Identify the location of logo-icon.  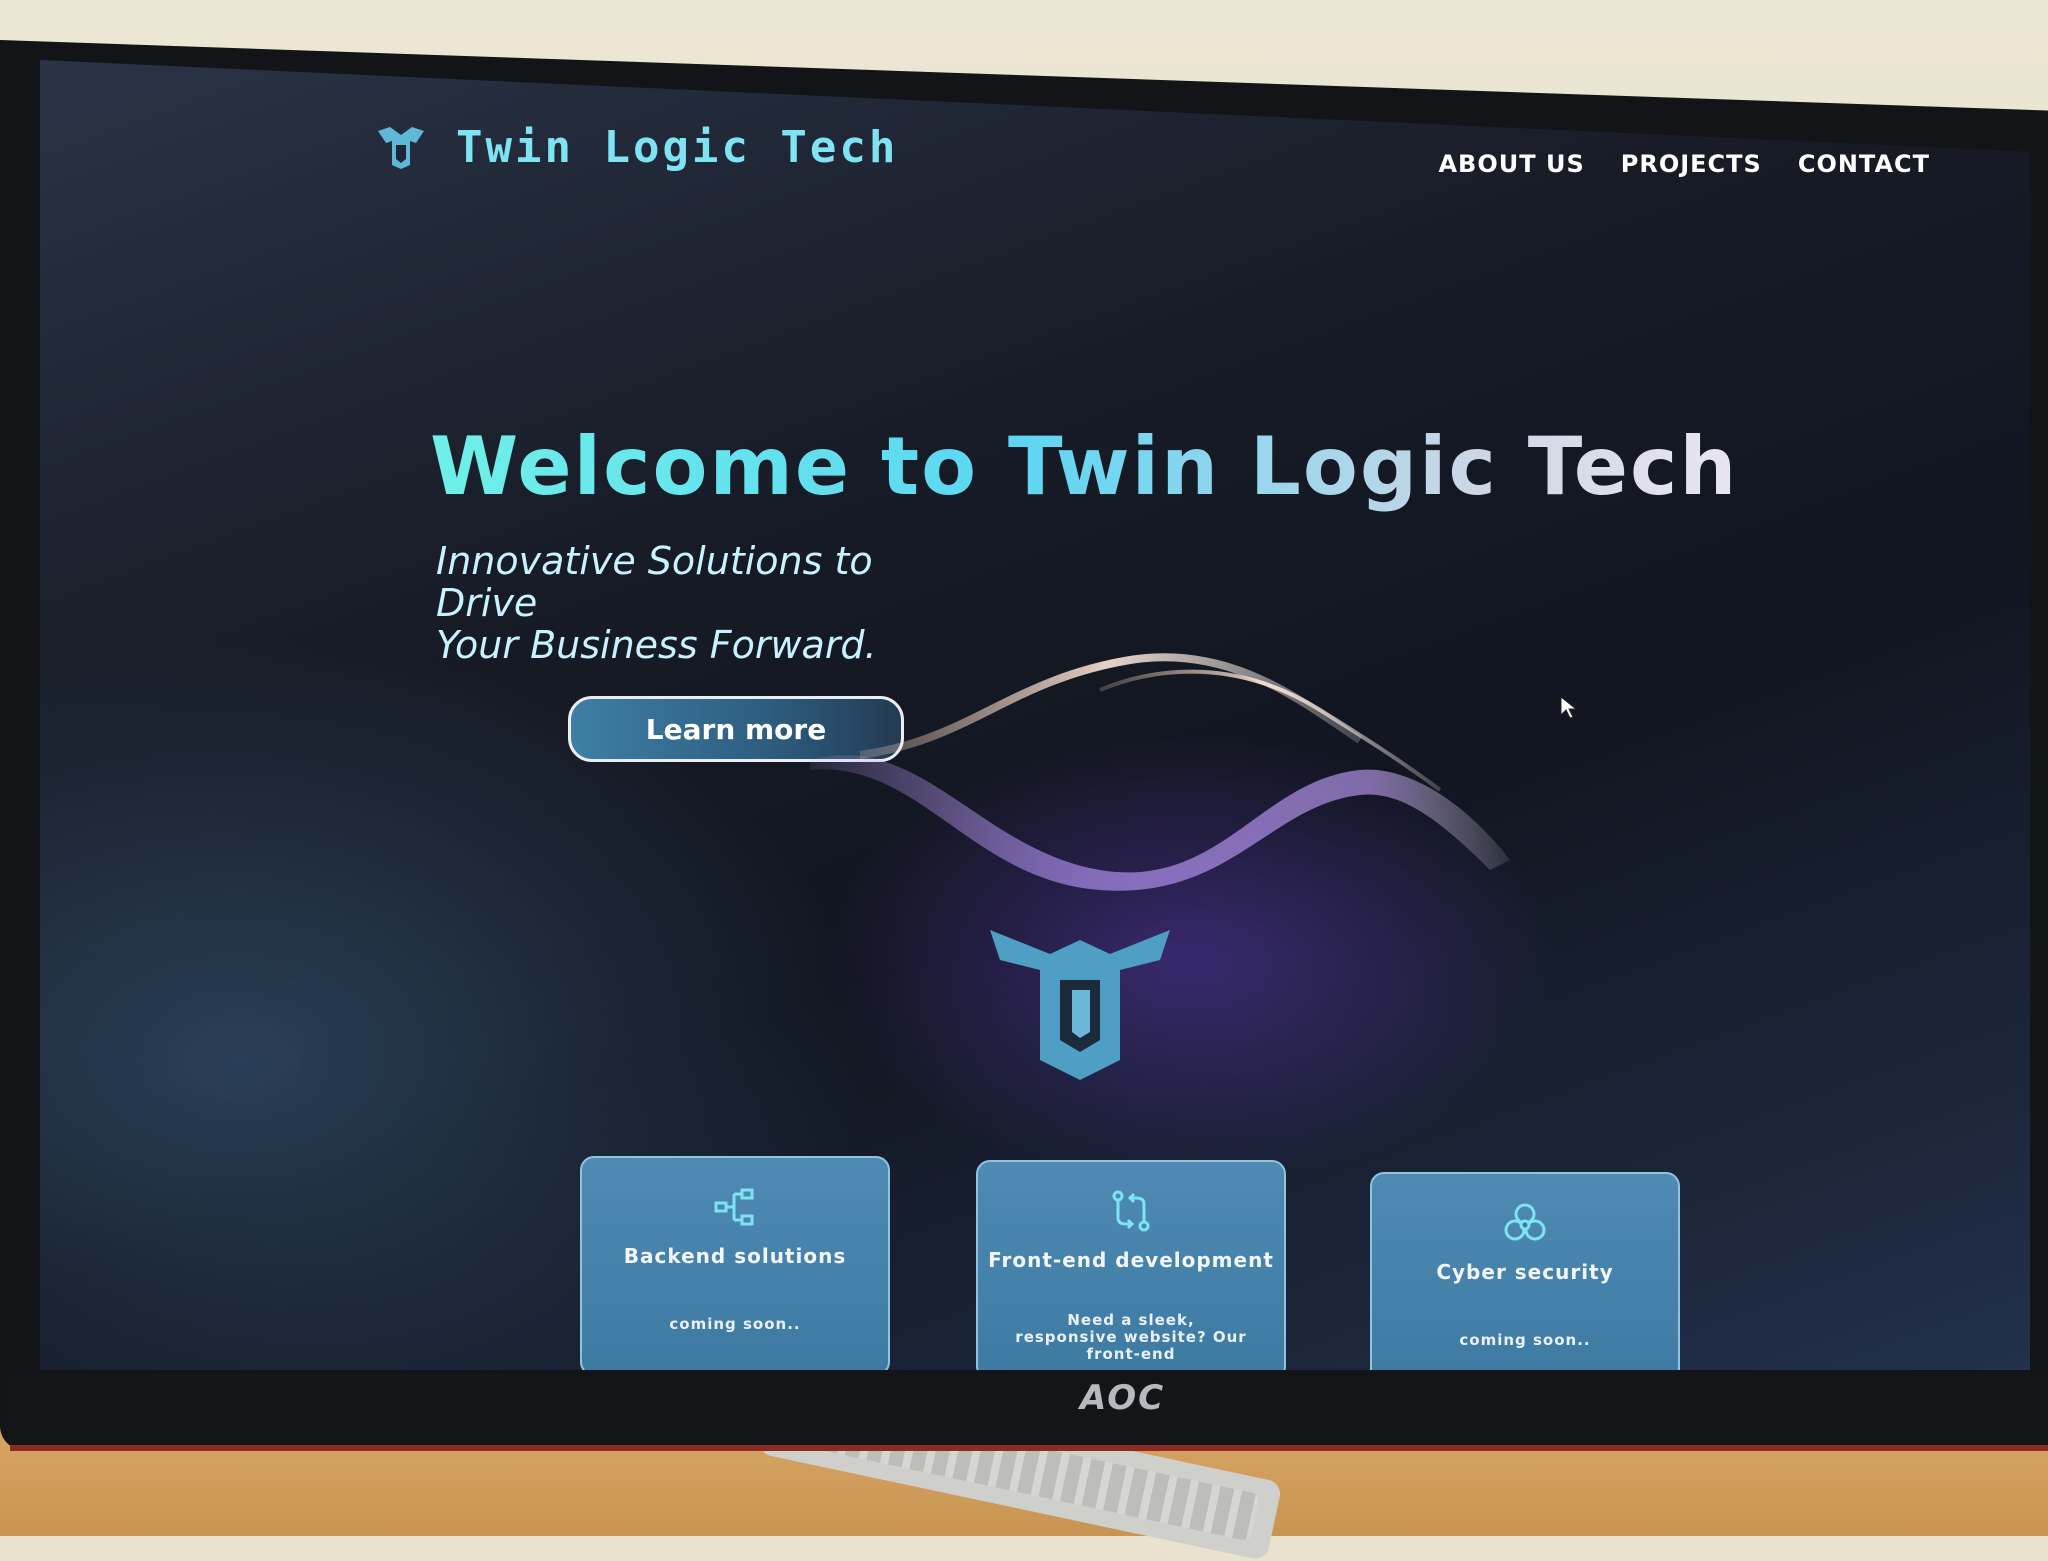
(401, 147).